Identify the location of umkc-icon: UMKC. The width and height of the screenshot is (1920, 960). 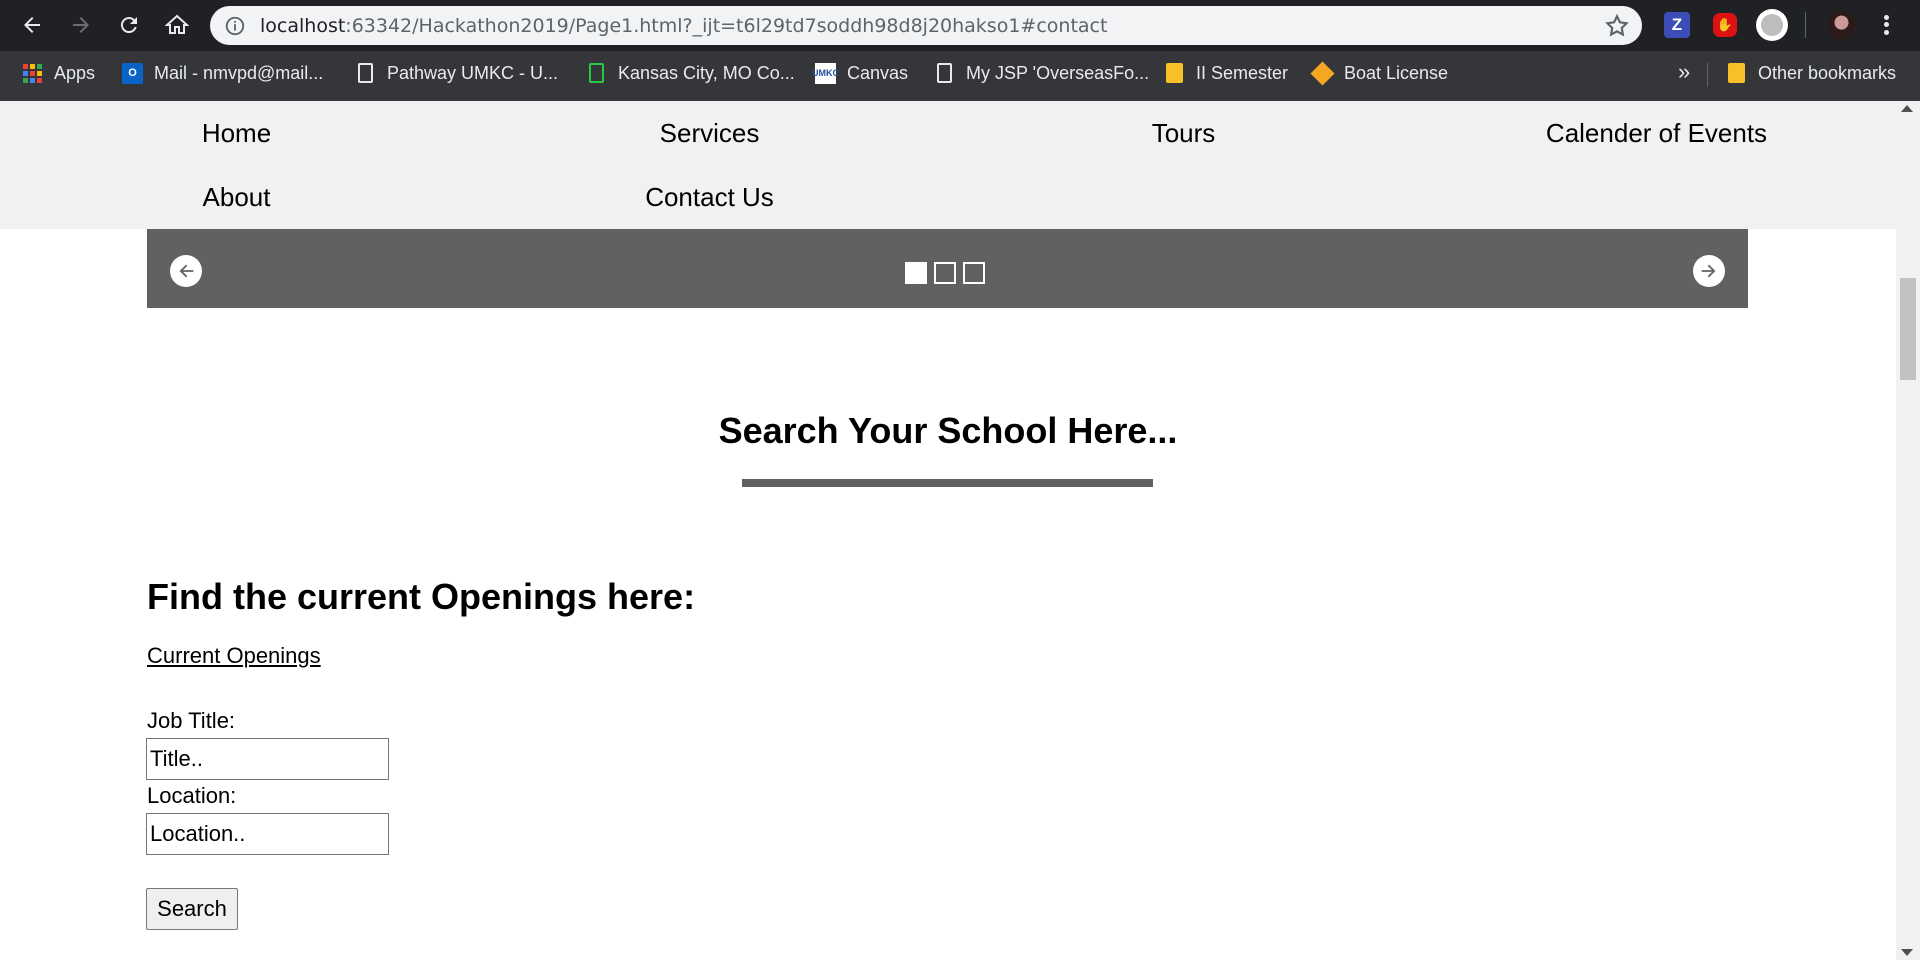
(825, 73).